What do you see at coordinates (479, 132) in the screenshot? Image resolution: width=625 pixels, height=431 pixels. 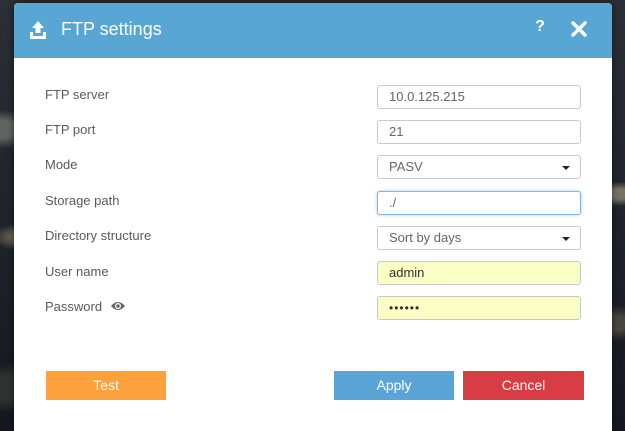 I see `ftp-port-input: 21` at bounding box center [479, 132].